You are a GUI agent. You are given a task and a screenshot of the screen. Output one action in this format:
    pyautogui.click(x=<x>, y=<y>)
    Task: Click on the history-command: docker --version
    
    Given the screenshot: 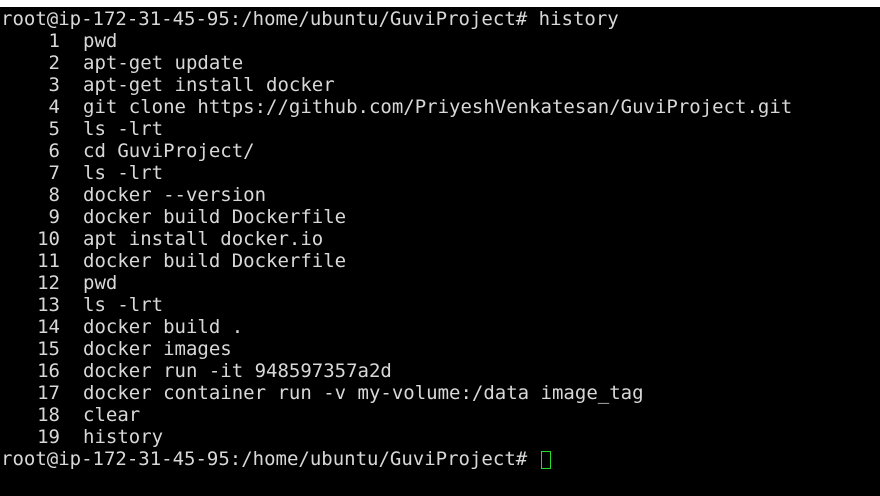 What is the action you would take?
    pyautogui.click(x=175, y=195)
    